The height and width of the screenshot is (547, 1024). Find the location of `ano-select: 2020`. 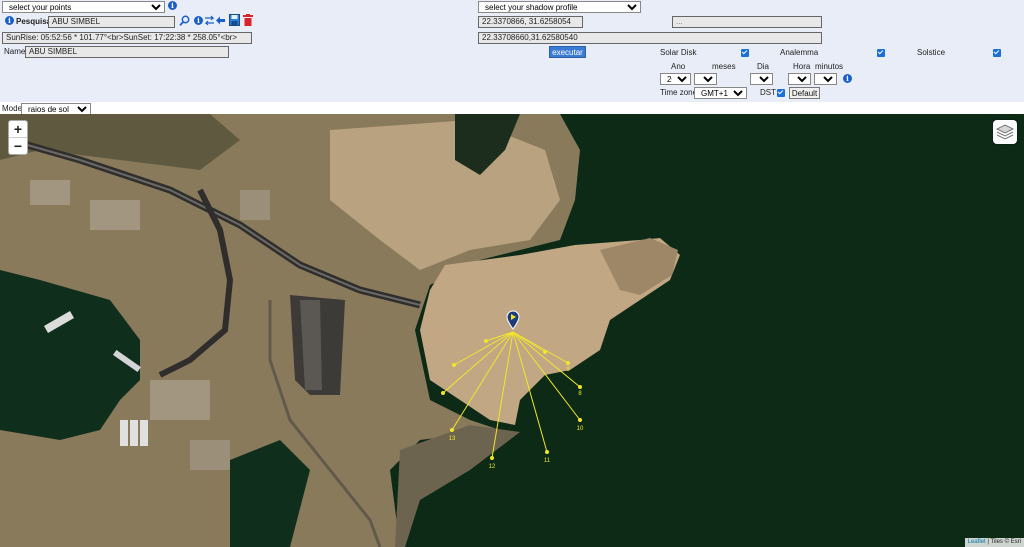

ano-select: 2020 is located at coordinates (675, 79).